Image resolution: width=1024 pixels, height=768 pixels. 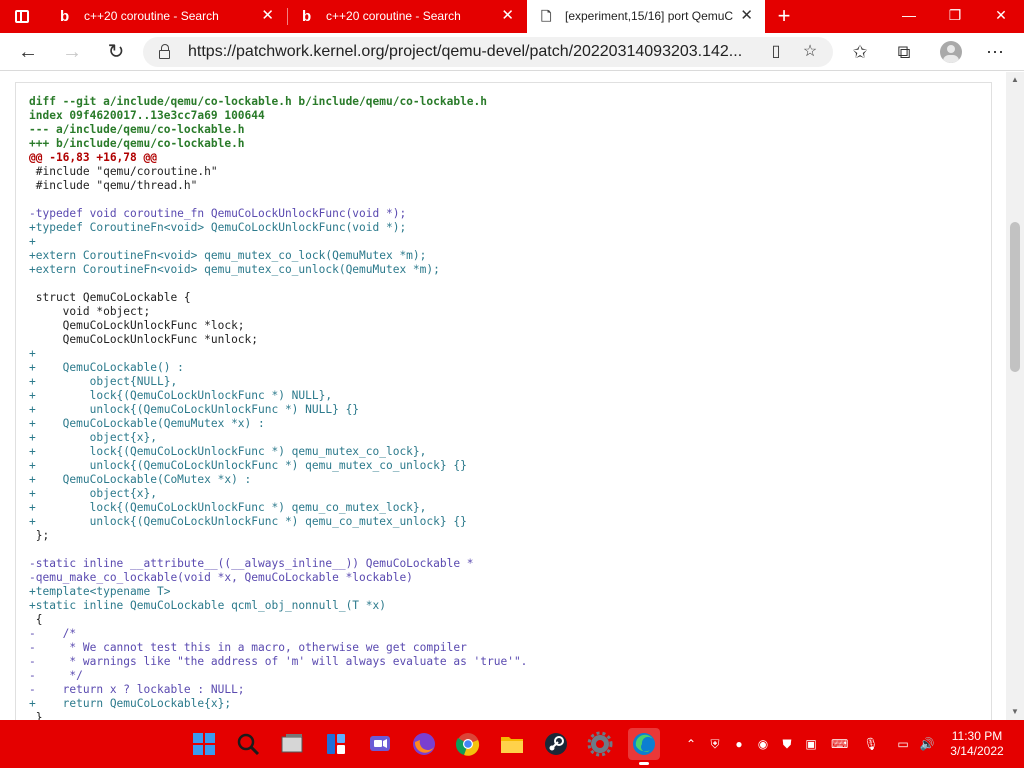 I want to click on diff-line: #include "qemu/coroutine.h", so click(x=123, y=171).